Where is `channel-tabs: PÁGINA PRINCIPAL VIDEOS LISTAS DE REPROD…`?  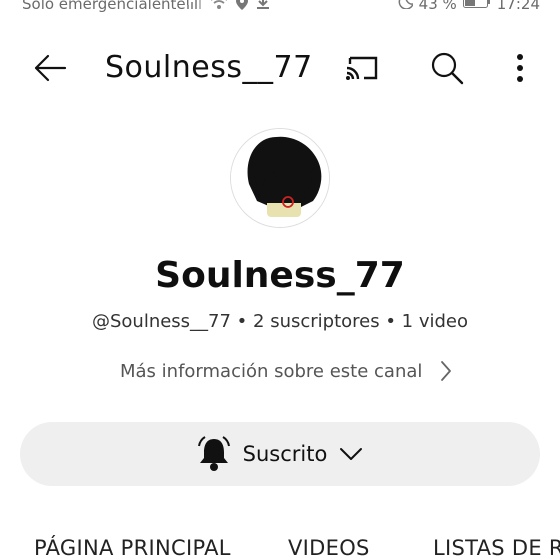
channel-tabs: PÁGINA PRINCIPAL VIDEOS LISTAS DE REPROD… is located at coordinates (280, 544).